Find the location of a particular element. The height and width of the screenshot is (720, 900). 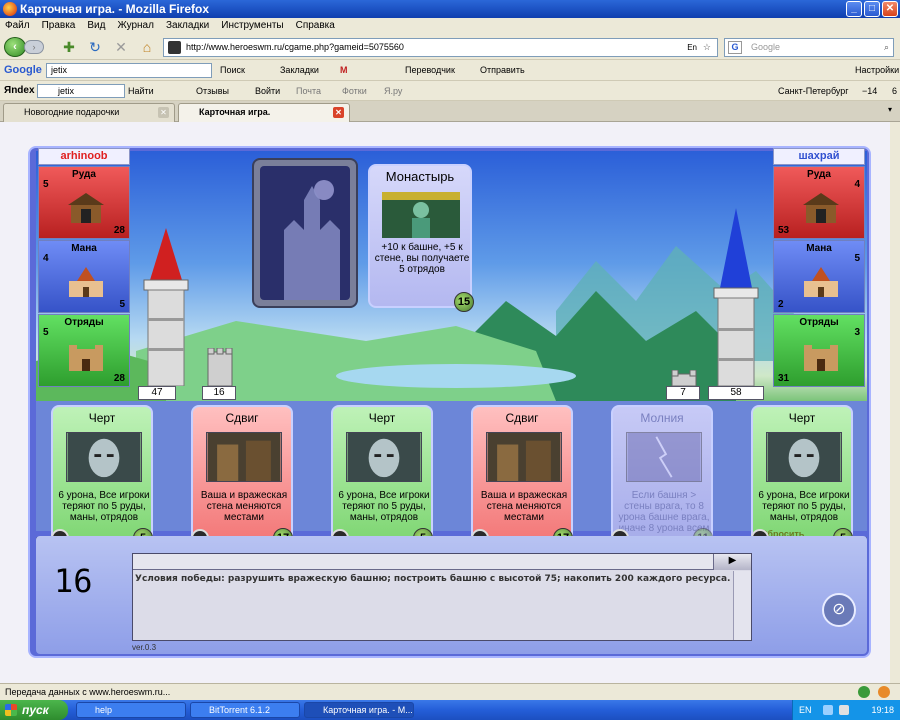

castle-card-back-art is located at coordinates (305, 233).